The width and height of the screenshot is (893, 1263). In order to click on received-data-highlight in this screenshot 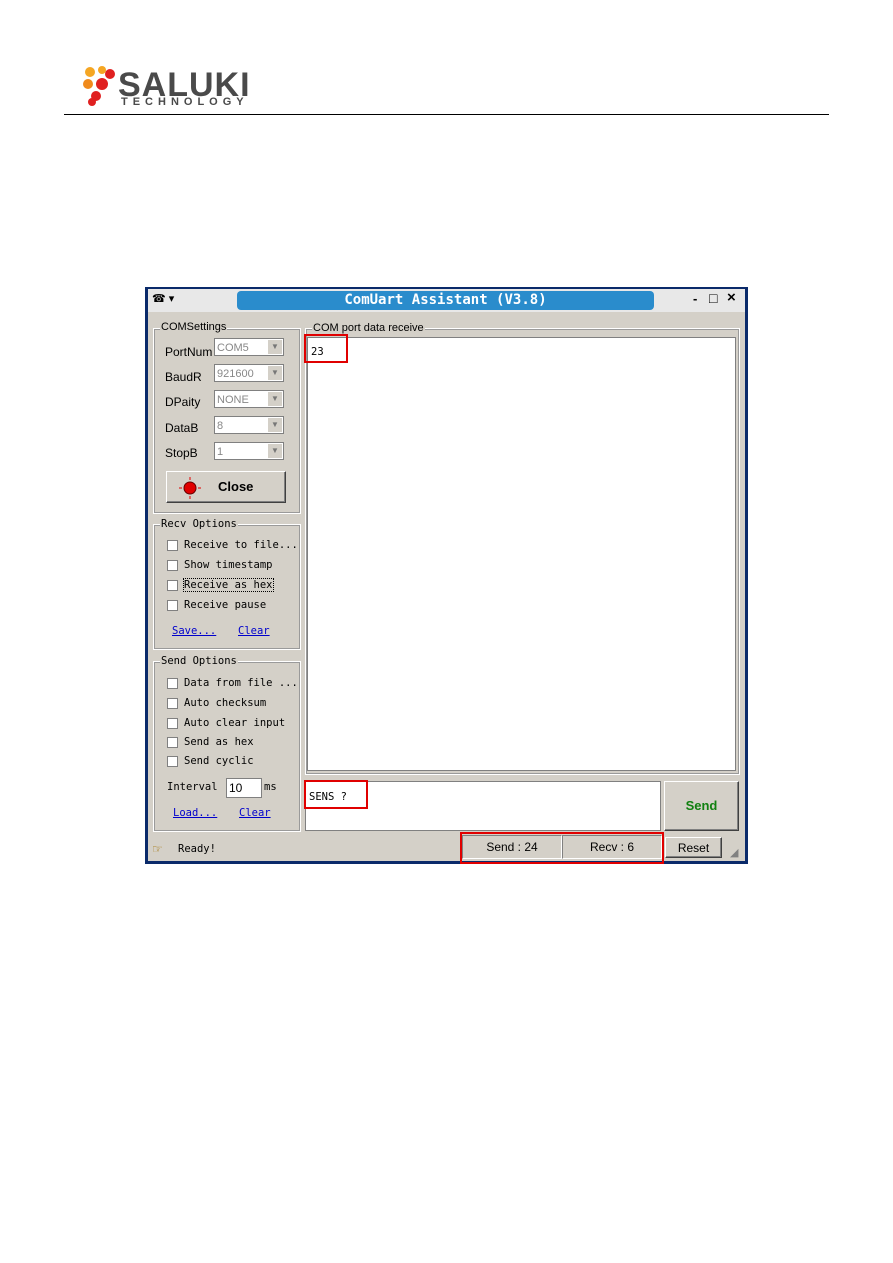, I will do `click(326, 348)`.